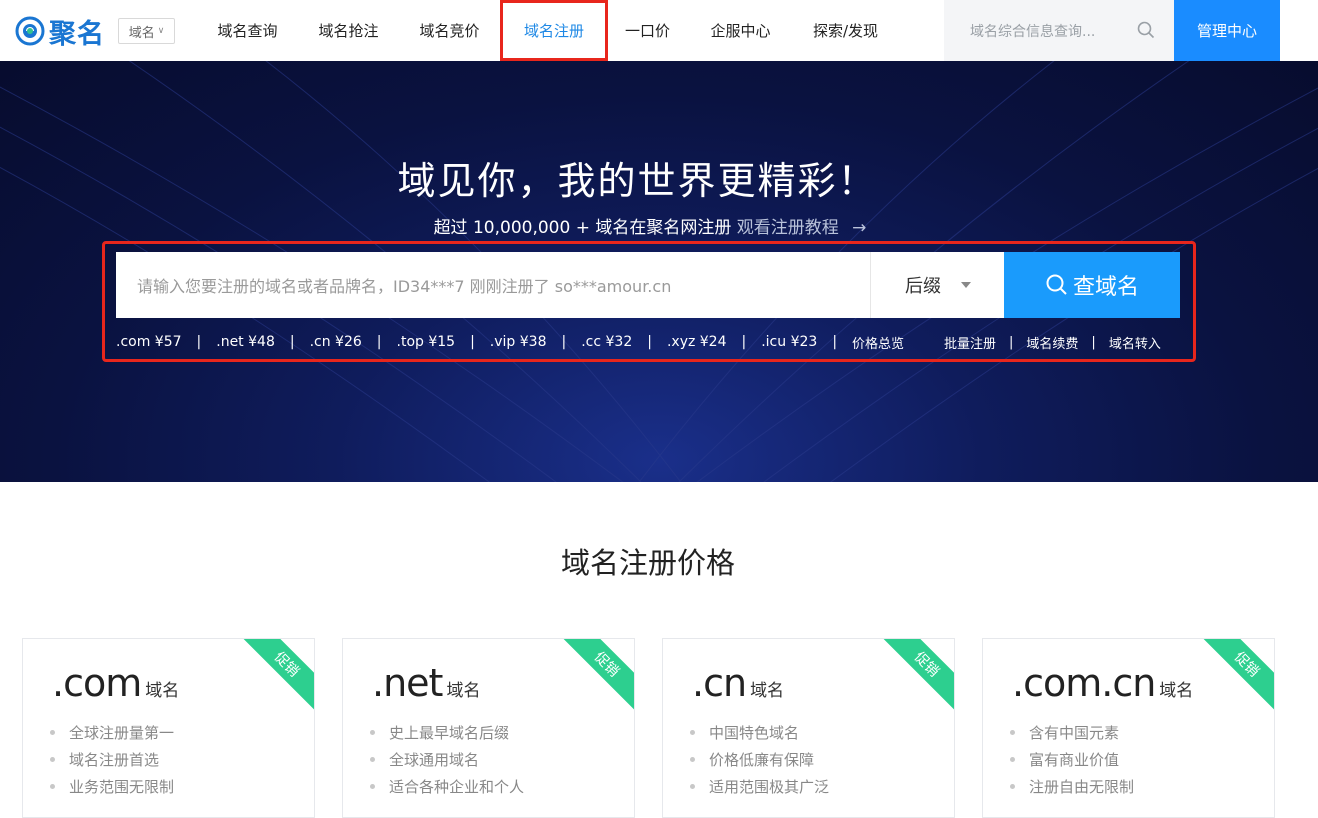 Image resolution: width=1318 pixels, height=818 pixels. Describe the element at coordinates (518, 342) in the screenshot. I see `price-vip: .vip ¥38` at that location.